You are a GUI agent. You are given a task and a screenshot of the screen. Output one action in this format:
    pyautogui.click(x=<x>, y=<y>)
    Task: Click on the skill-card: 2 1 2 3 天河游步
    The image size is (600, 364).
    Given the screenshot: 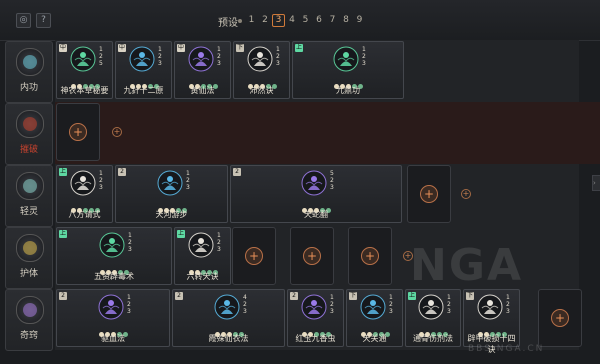 What is the action you would take?
    pyautogui.click(x=171, y=194)
    